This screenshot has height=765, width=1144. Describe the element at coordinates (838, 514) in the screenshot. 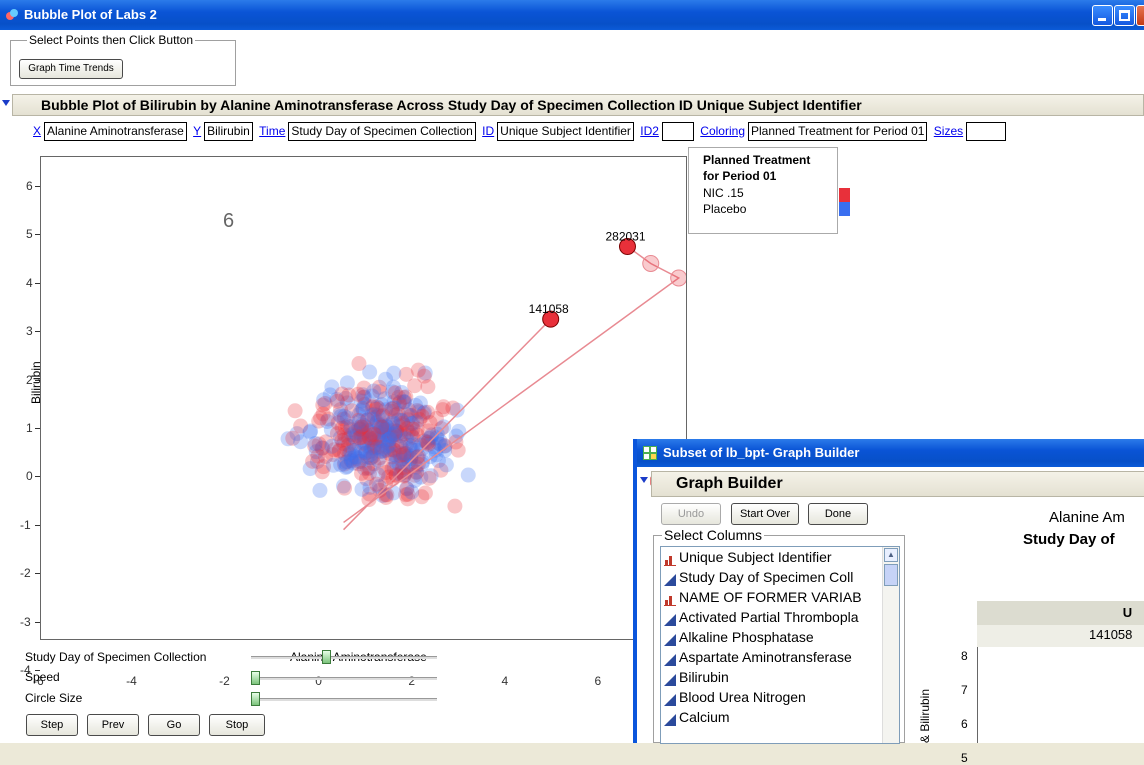

I see `done-button: Done` at that location.